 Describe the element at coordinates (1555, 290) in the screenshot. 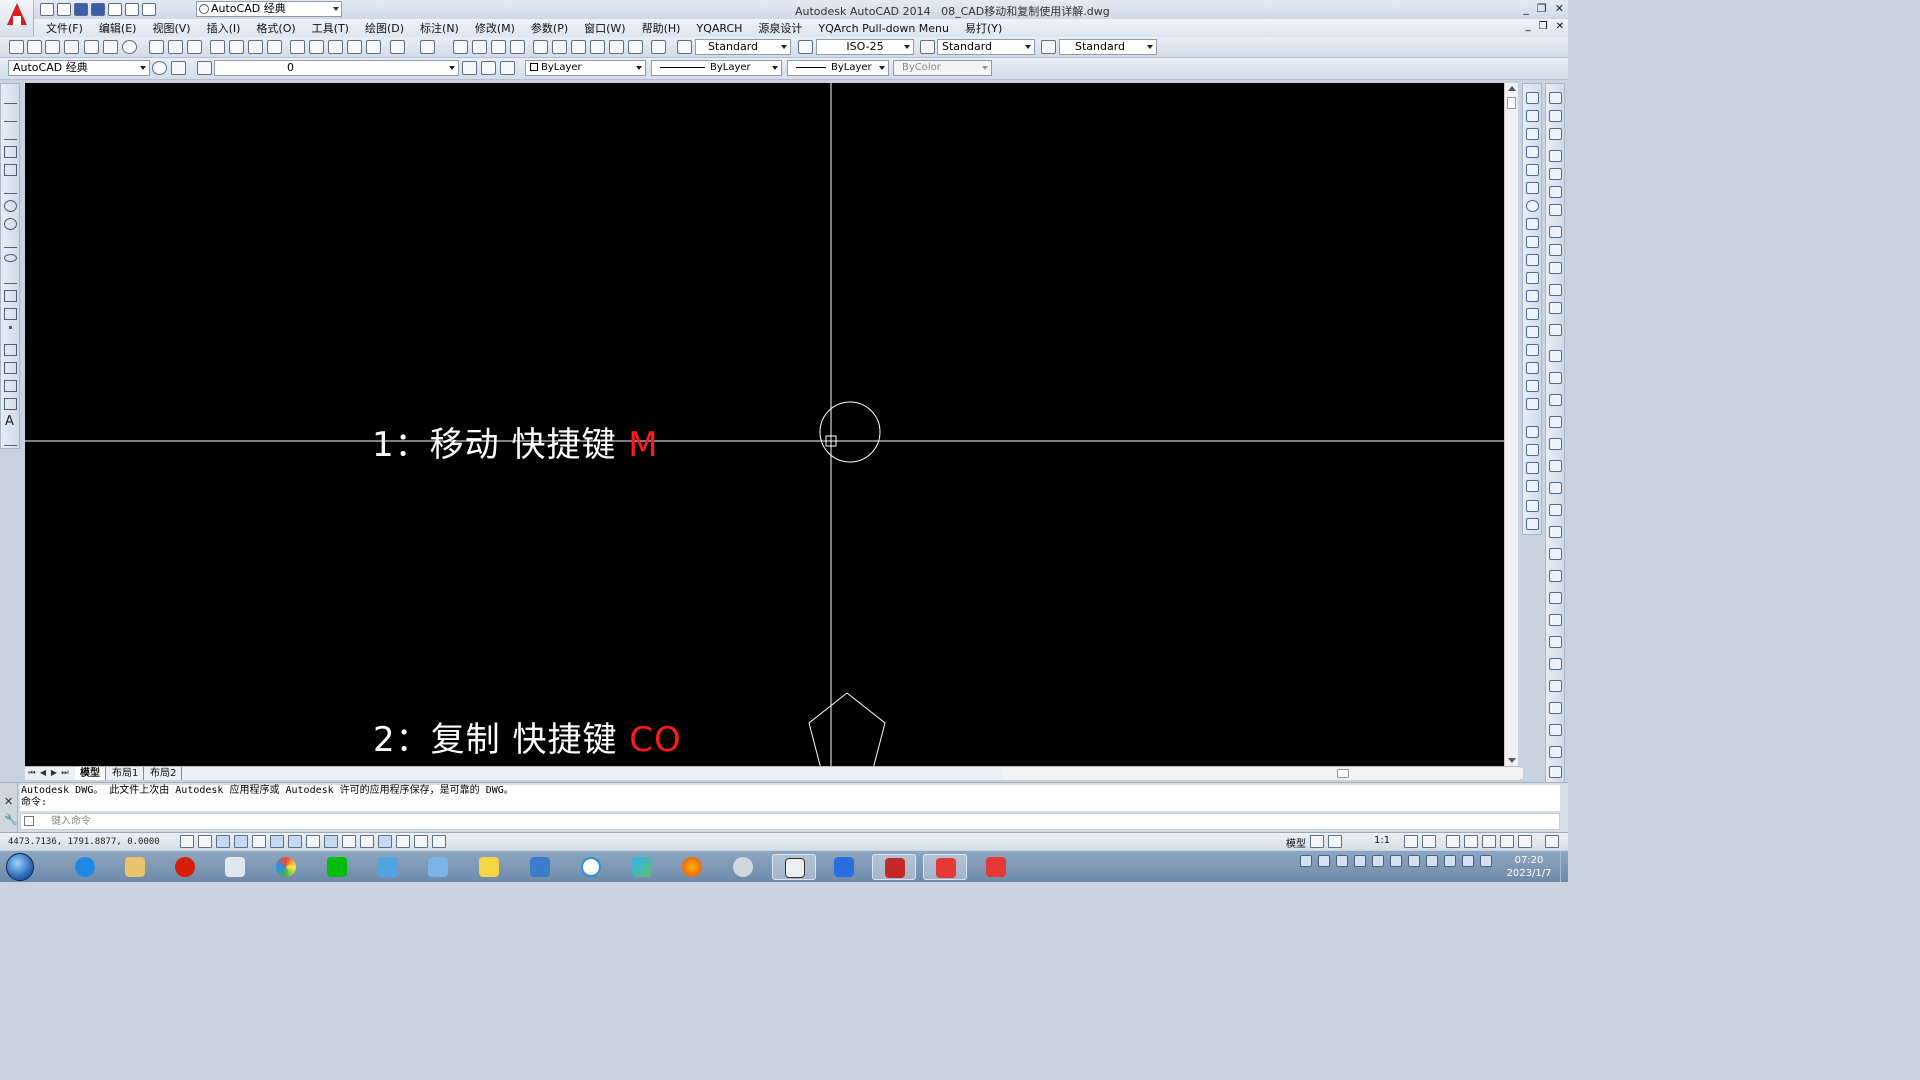

I see `plugin-tool-11-icon` at that location.